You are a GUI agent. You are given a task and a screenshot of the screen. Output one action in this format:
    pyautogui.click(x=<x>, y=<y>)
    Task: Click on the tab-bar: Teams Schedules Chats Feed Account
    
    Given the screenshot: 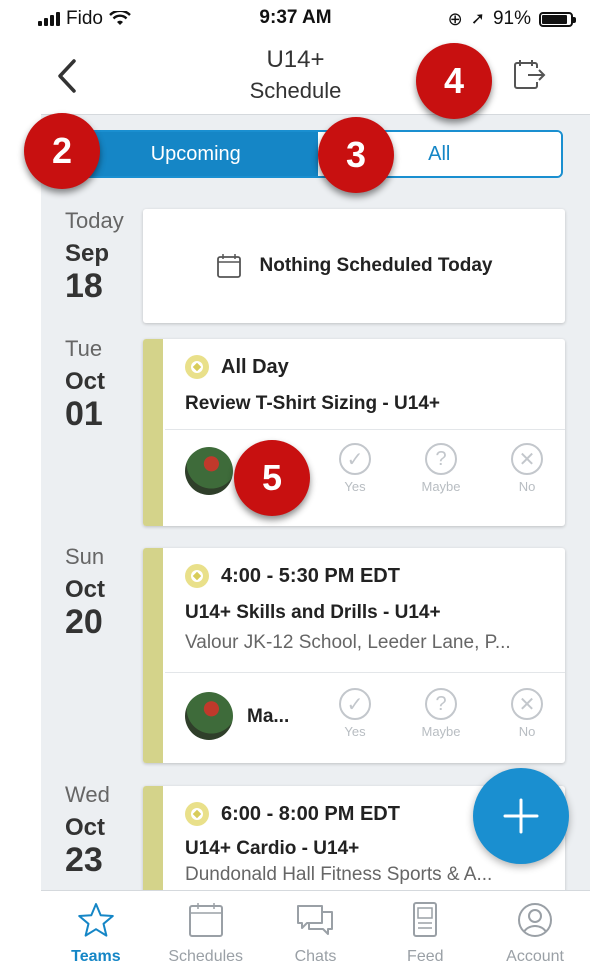 What is the action you would take?
    pyautogui.click(x=315, y=930)
    